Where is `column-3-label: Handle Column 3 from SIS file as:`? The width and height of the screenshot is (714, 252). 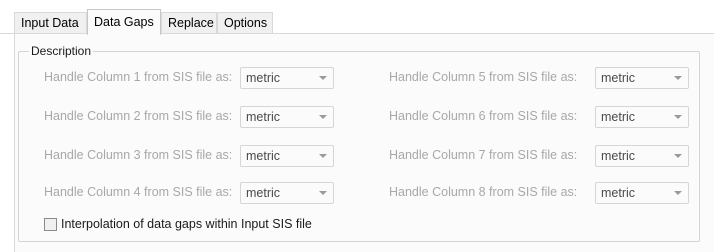 column-3-label: Handle Column 3 from SIS file as: is located at coordinates (138, 155).